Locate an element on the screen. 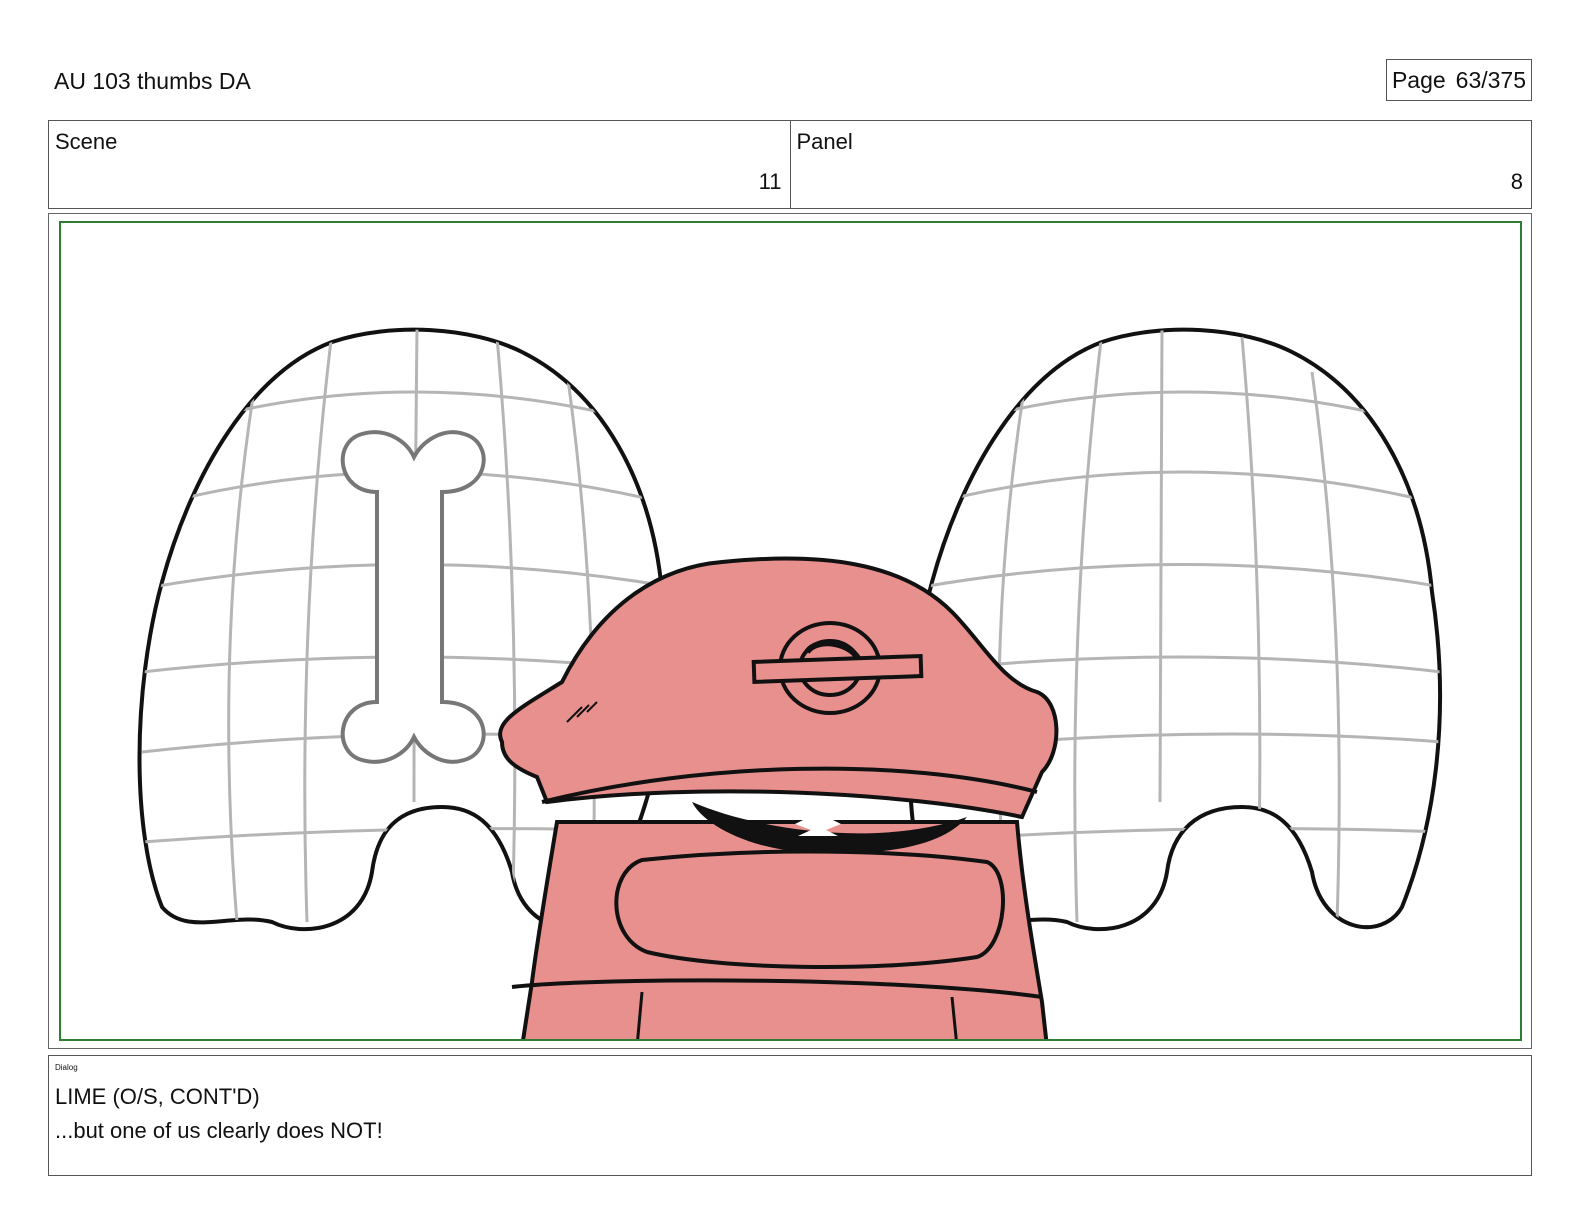 The height and width of the screenshot is (1224, 1584). panel-number: 8 is located at coordinates (1516, 181).